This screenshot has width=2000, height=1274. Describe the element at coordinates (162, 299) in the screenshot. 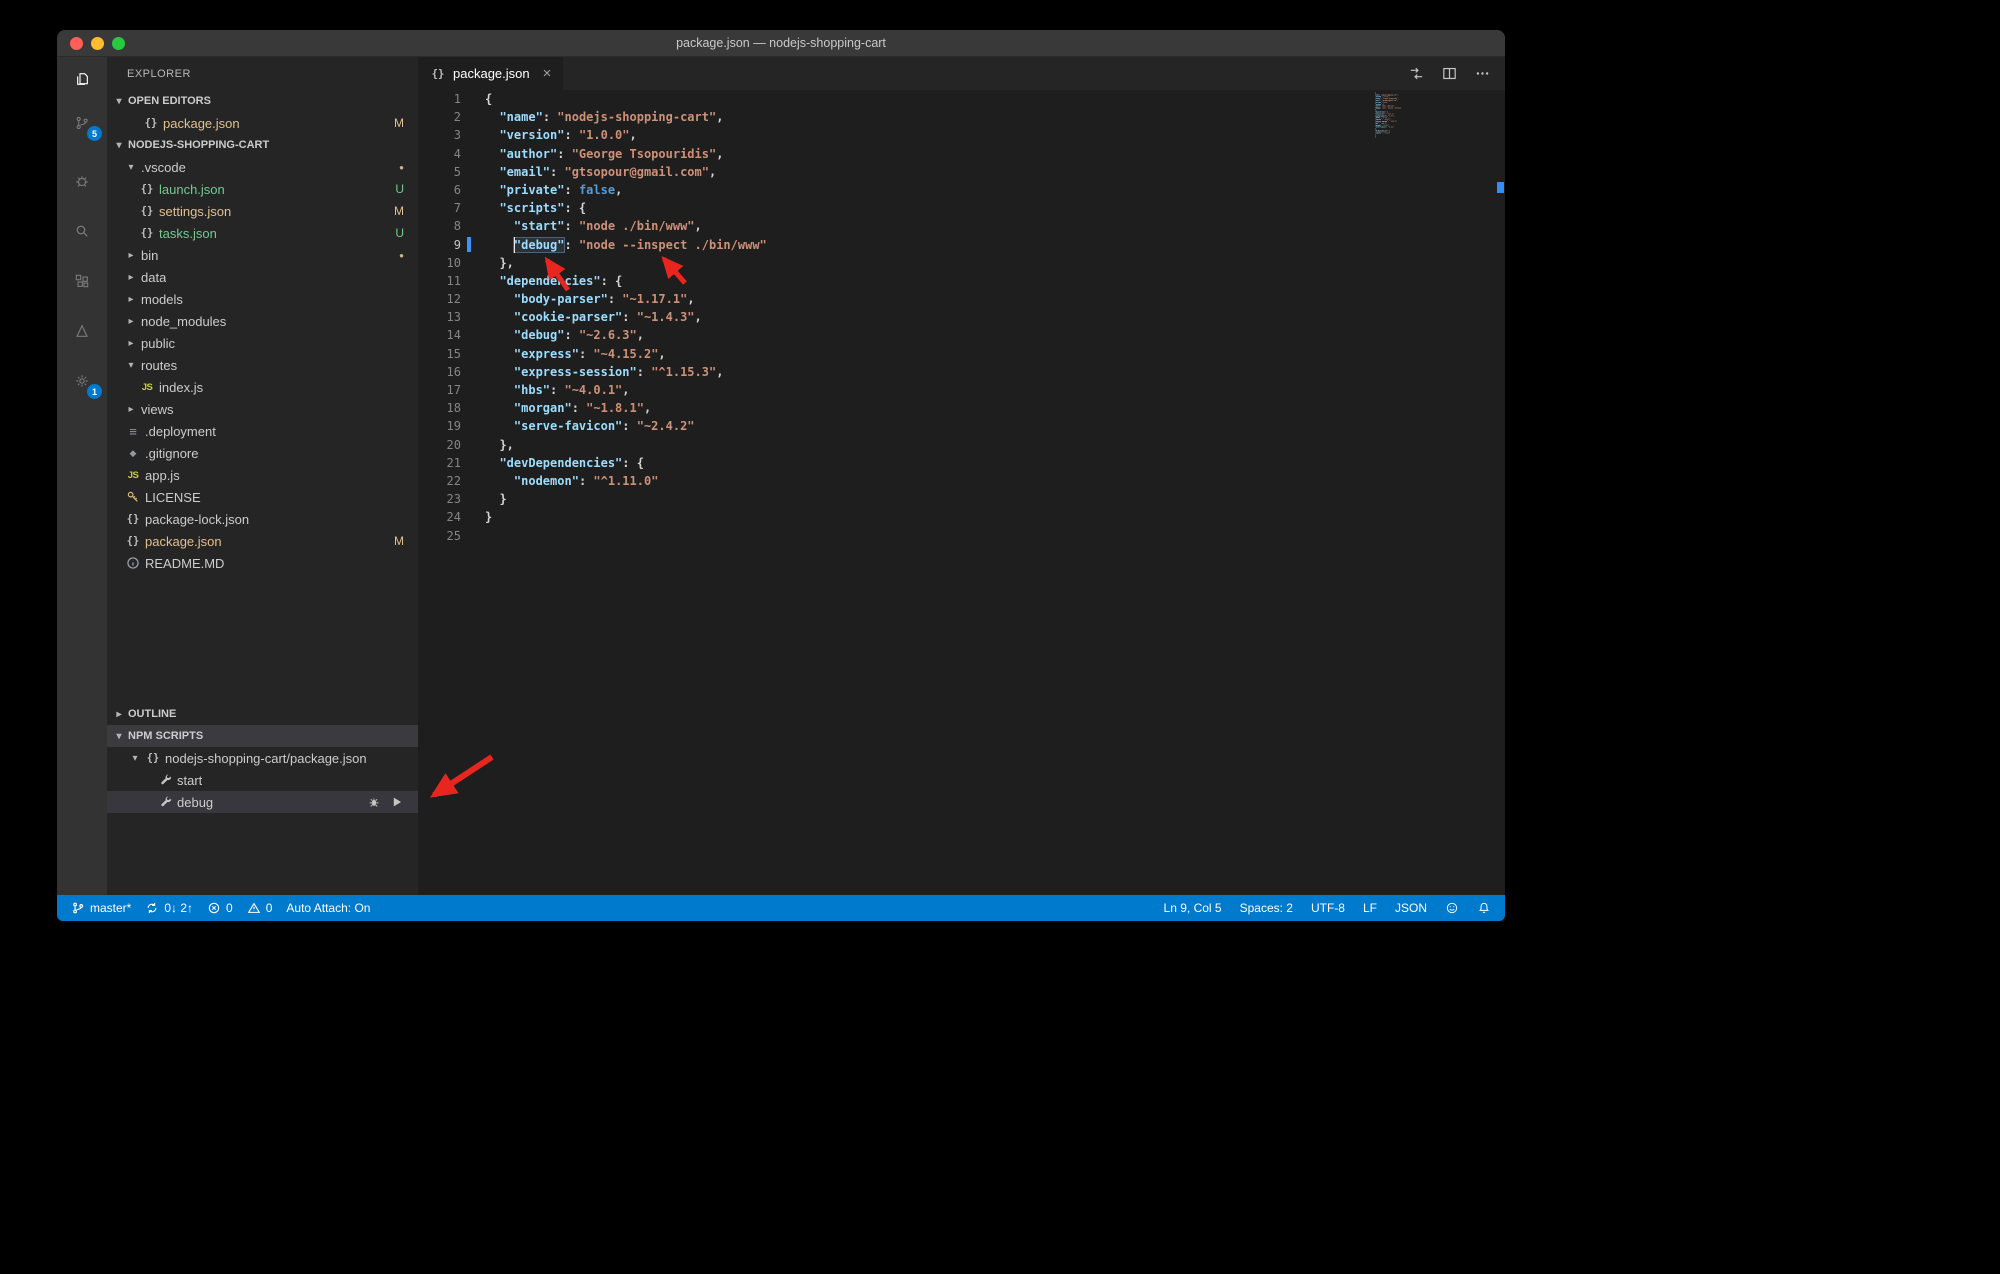

I see `item-label: models` at that location.